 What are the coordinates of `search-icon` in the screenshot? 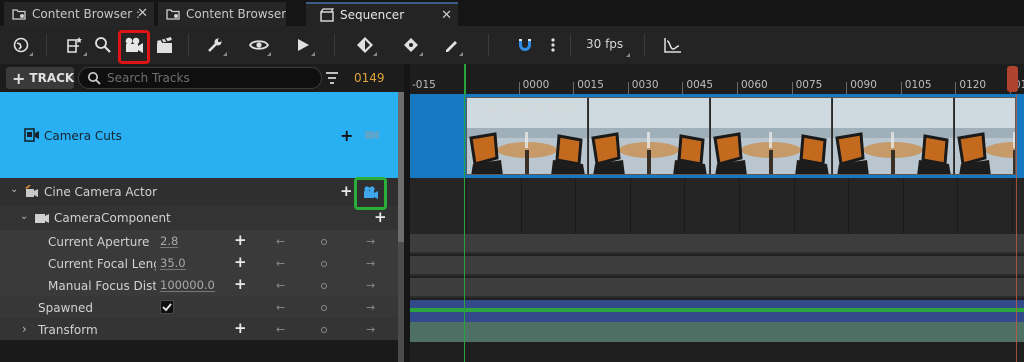 It's located at (94, 78).